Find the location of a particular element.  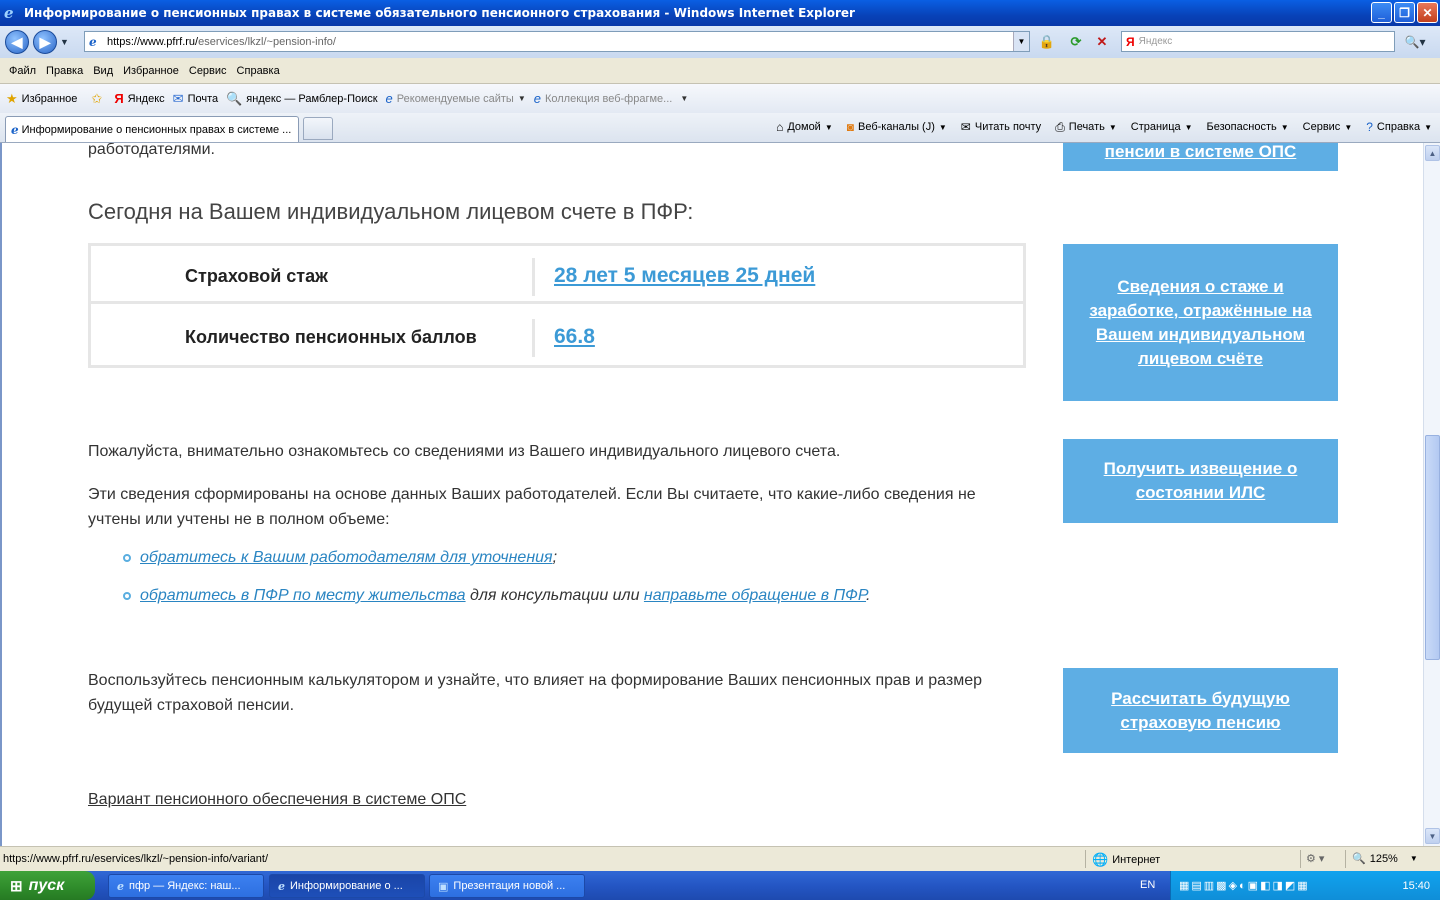

forward-button: ▶ is located at coordinates (45, 42).